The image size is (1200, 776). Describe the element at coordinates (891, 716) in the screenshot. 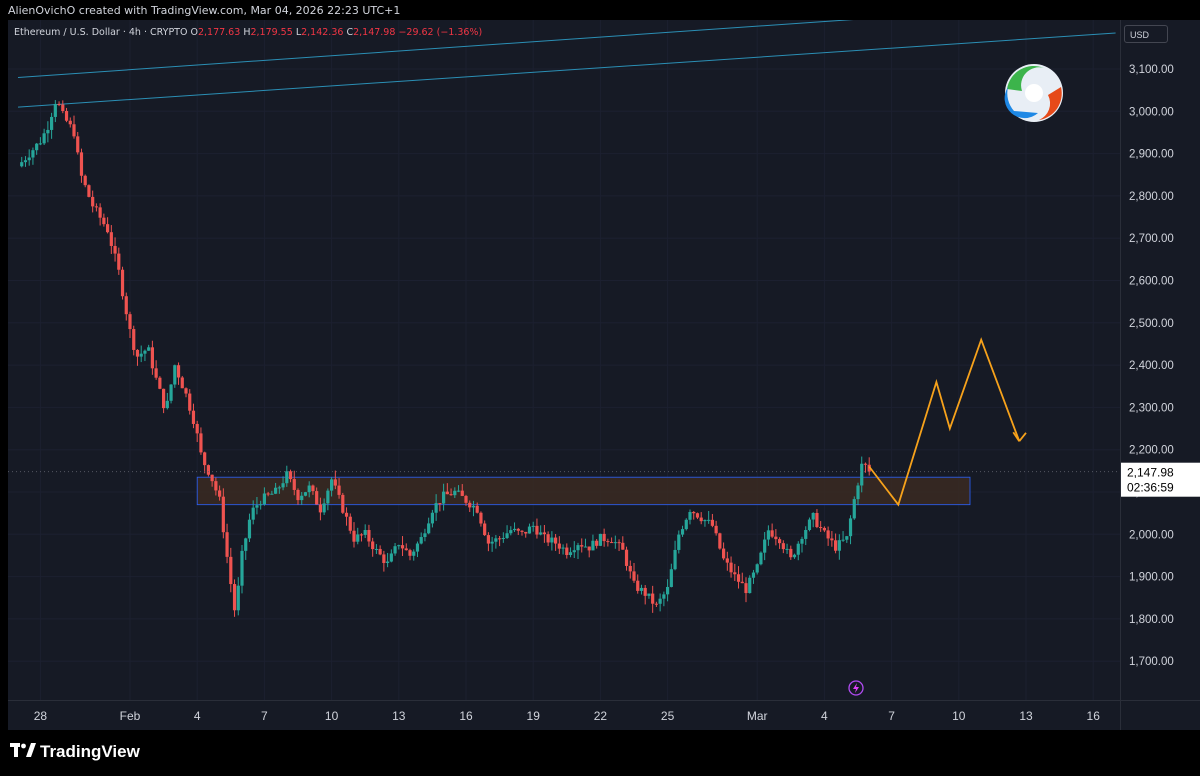

I see `time-tick-label: 7` at that location.